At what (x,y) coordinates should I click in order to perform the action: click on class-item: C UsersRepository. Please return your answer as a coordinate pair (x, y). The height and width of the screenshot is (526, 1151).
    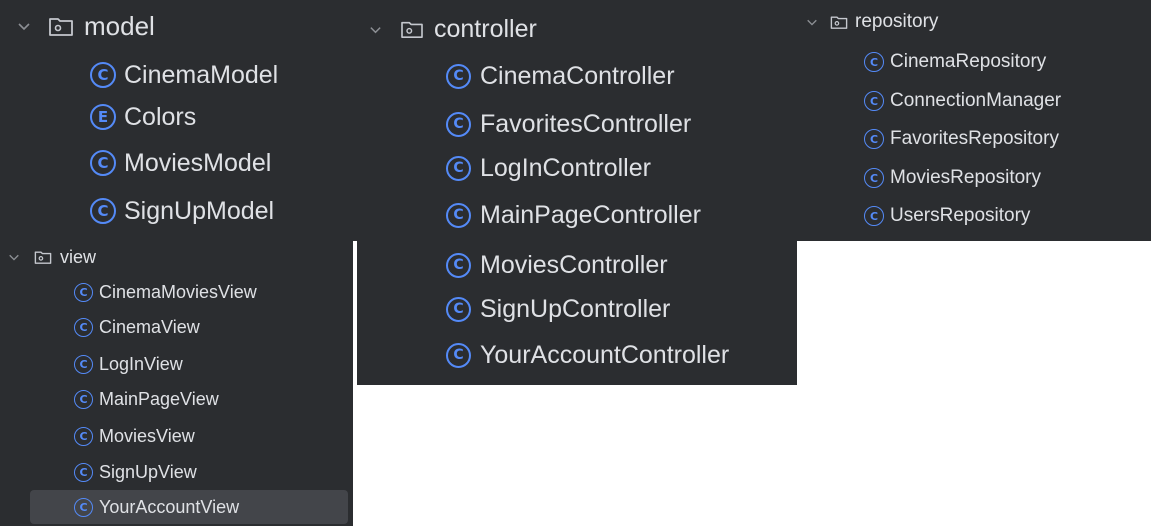
    Looking at the image, I should click on (947, 216).